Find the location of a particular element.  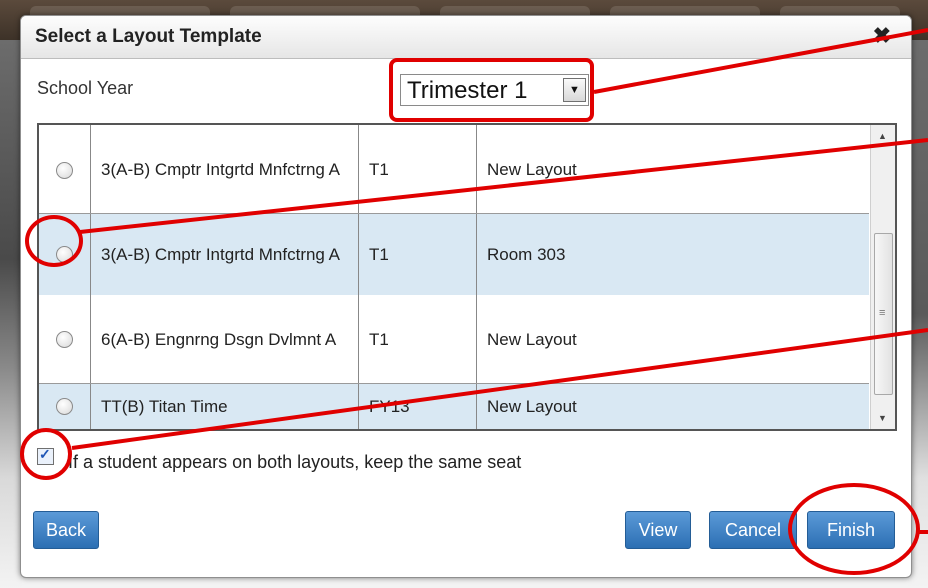

term-cell: FY13 is located at coordinates (418, 406).